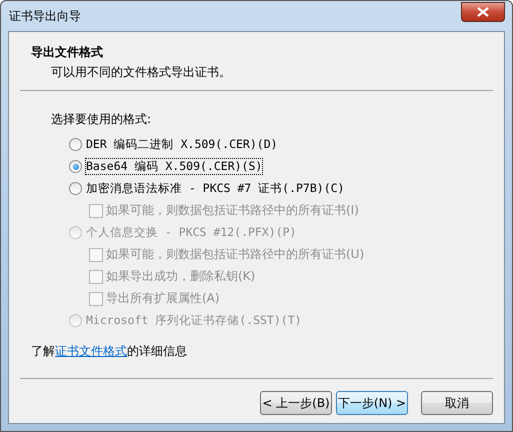 The height and width of the screenshot is (432, 513). Describe the element at coordinates (141, 72) in the screenshot. I see `page-subtitle: 可以用不同的文件格式导出证书。` at that location.